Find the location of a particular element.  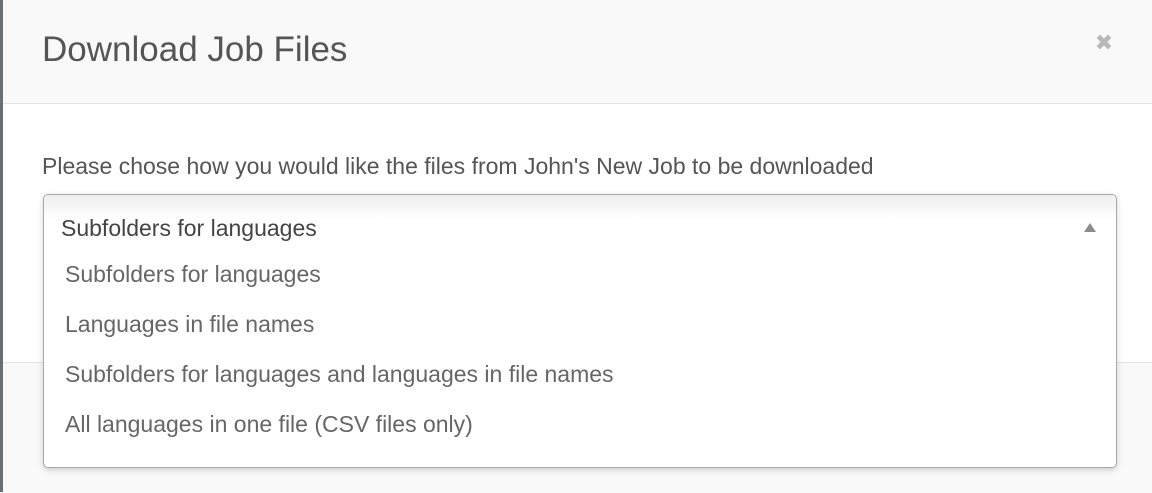

arrow-up-icon is located at coordinates (1090, 227).